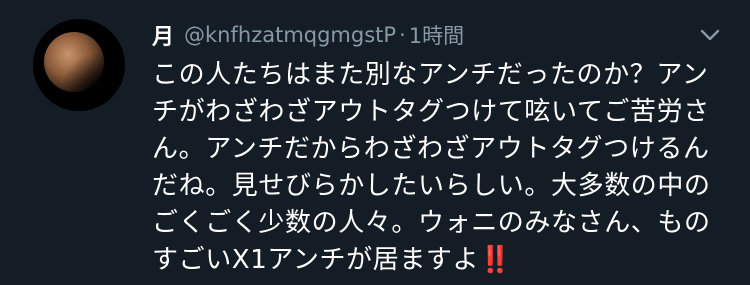  What do you see at coordinates (710, 35) in the screenshot?
I see `chevron-down-icon` at bounding box center [710, 35].